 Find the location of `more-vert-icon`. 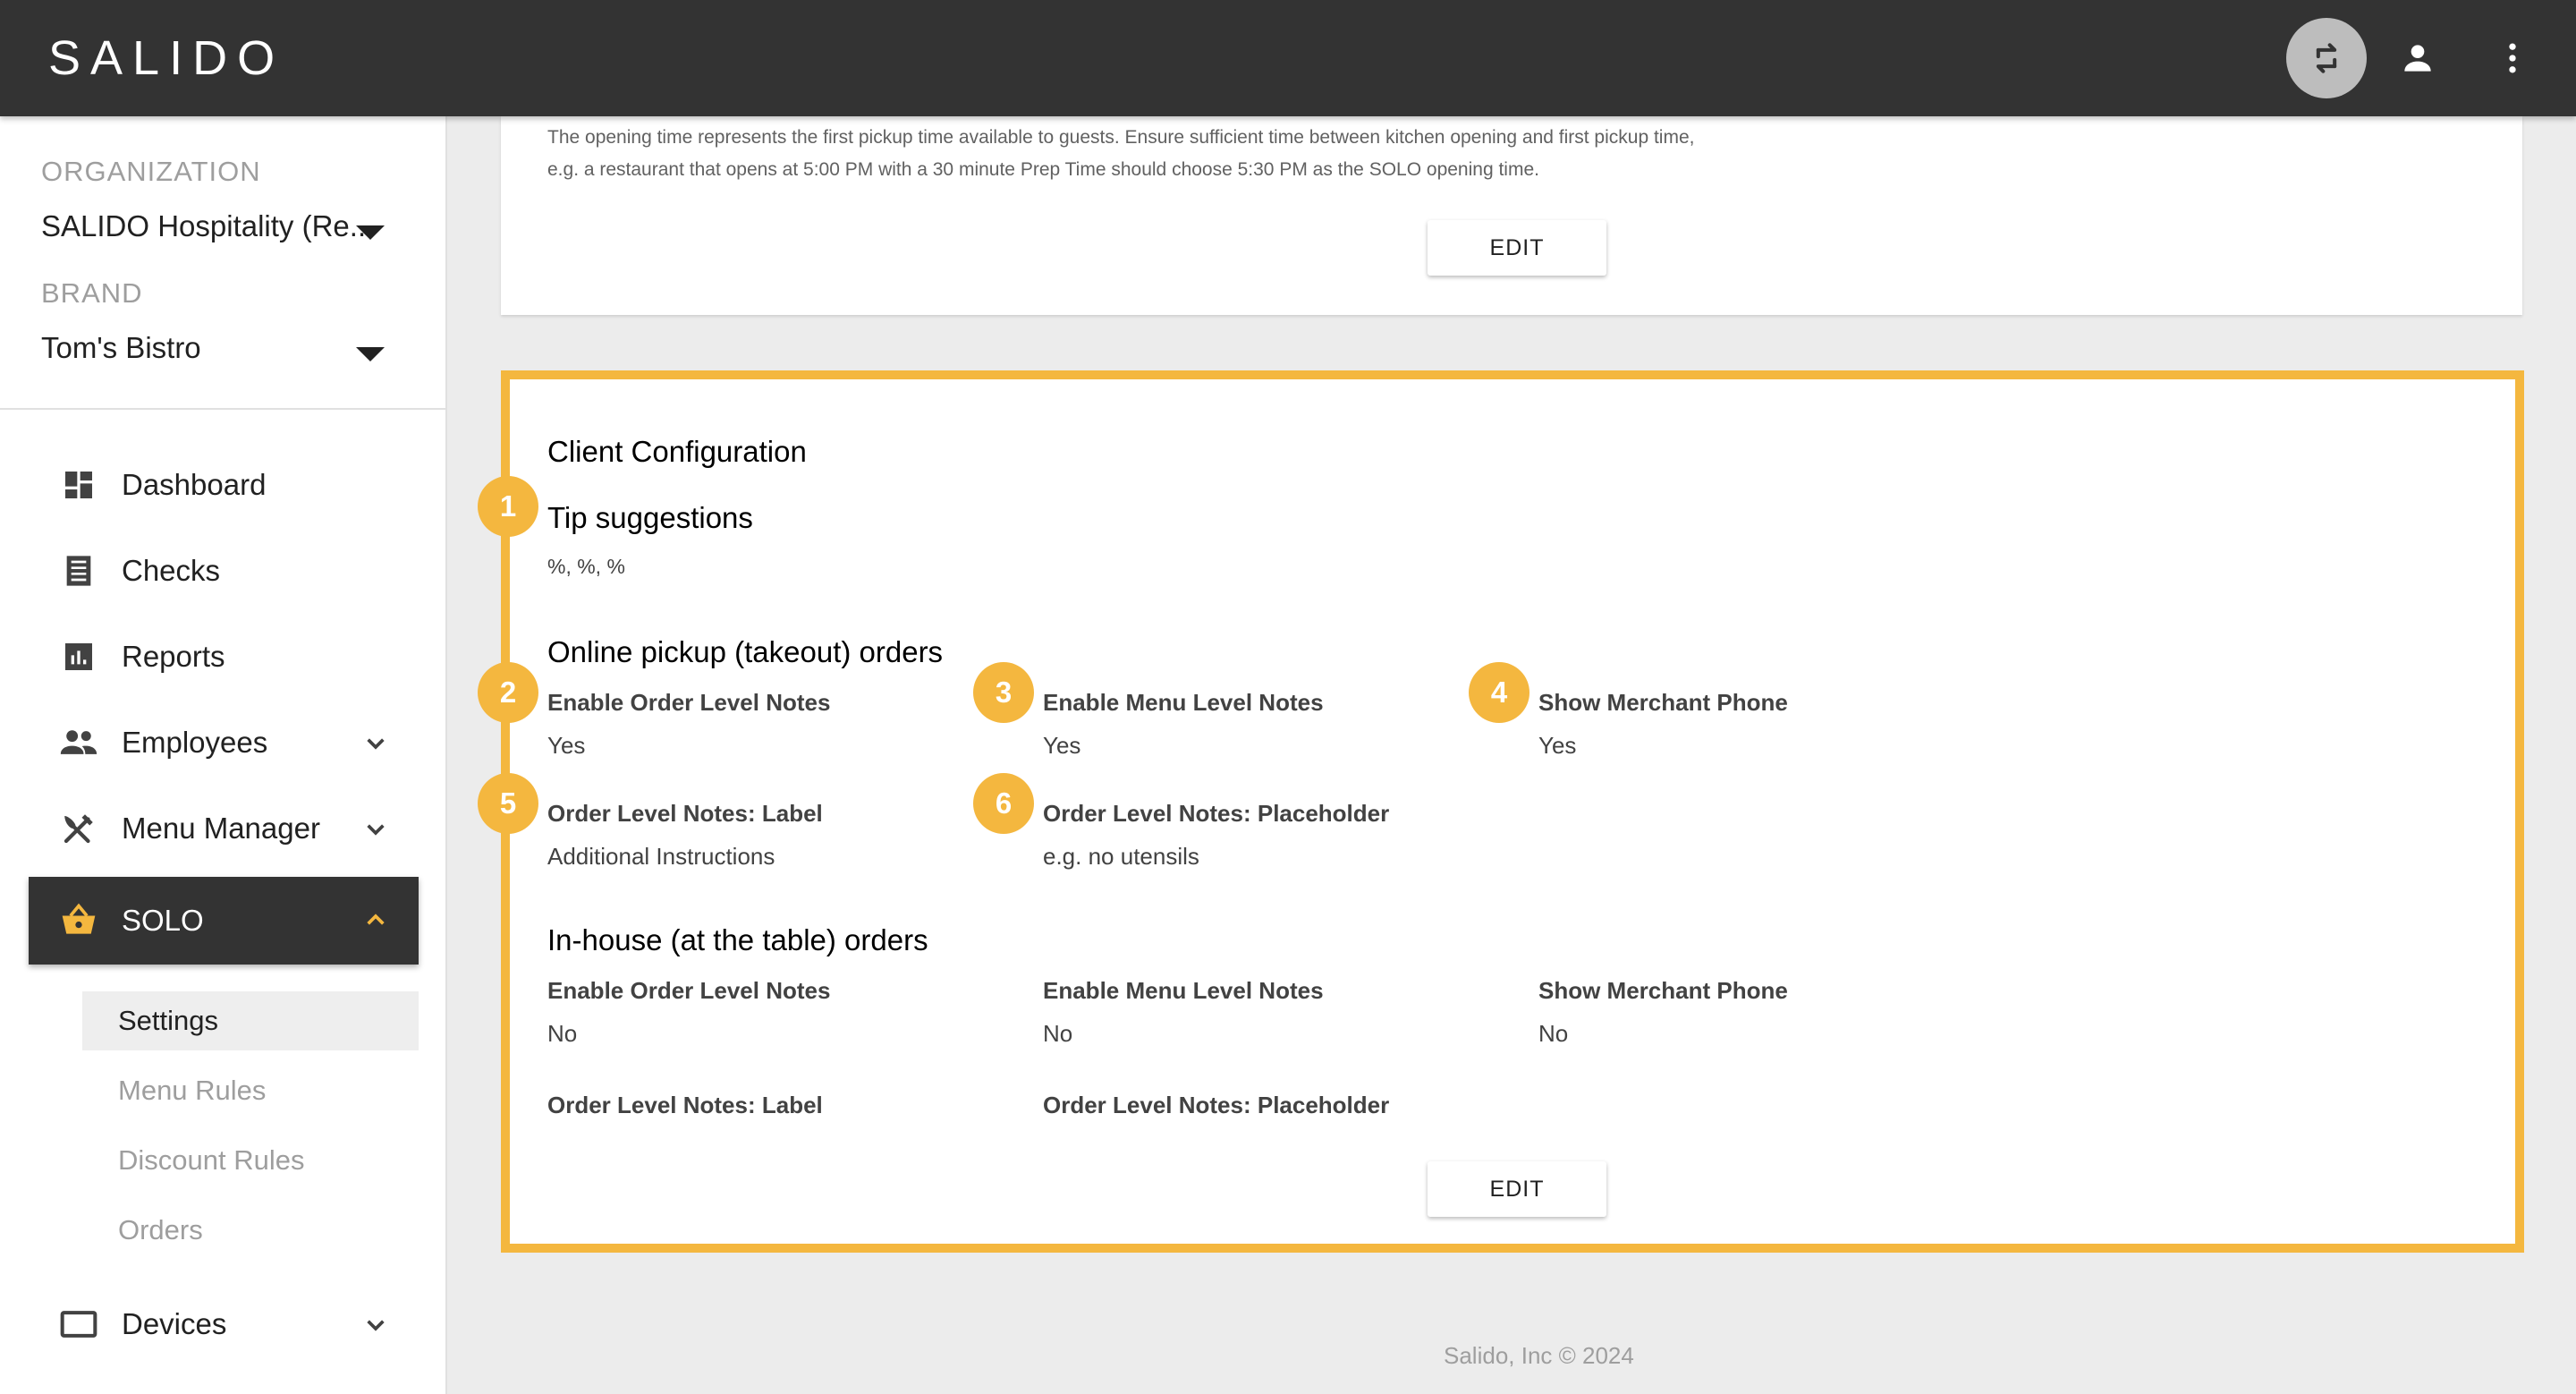

more-vert-icon is located at coordinates (2512, 58).